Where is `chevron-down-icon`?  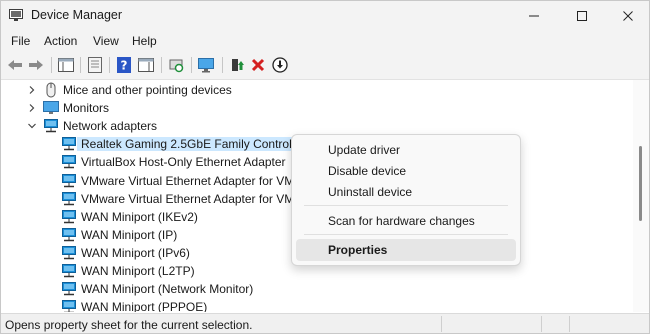
chevron-down-icon is located at coordinates (32, 126).